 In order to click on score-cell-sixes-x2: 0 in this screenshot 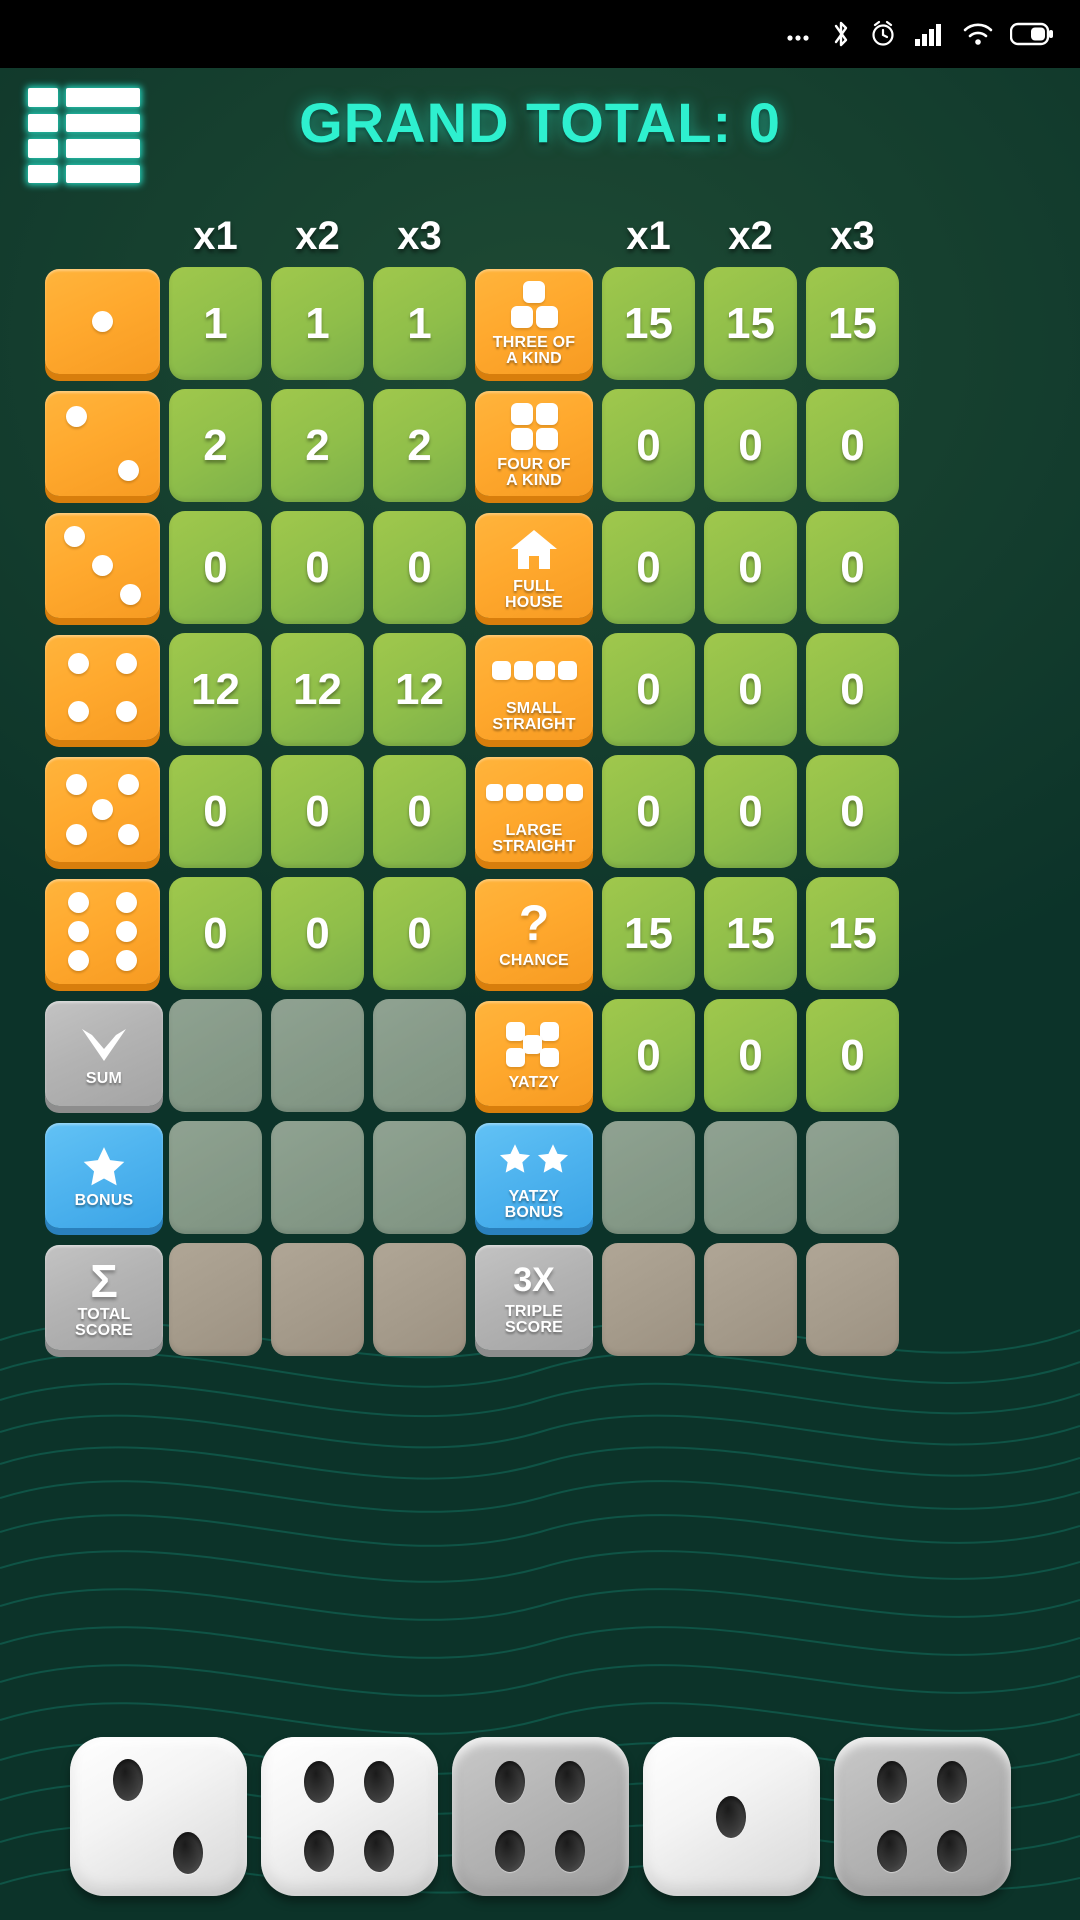, I will do `click(317, 933)`.